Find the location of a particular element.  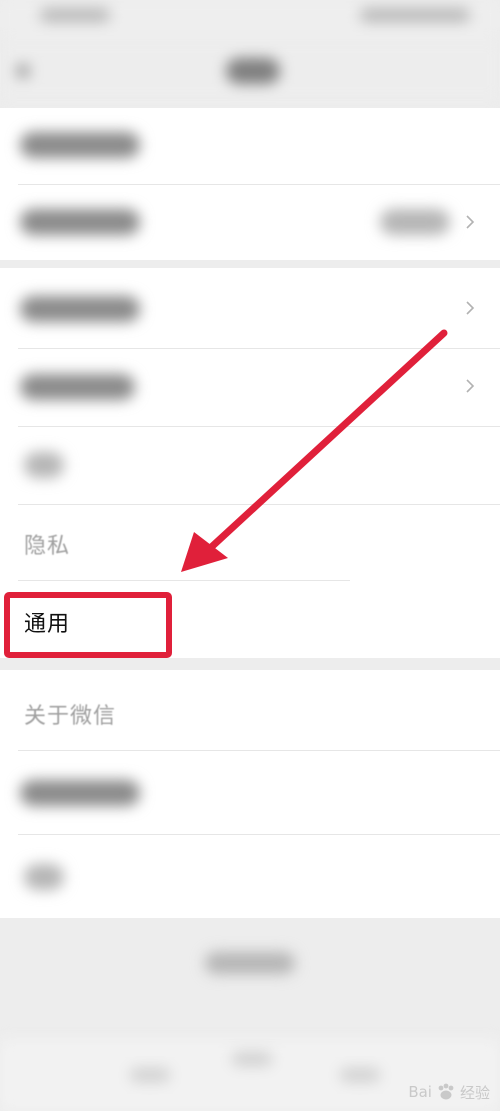

privacy-label: 隐私 is located at coordinates (47, 546).